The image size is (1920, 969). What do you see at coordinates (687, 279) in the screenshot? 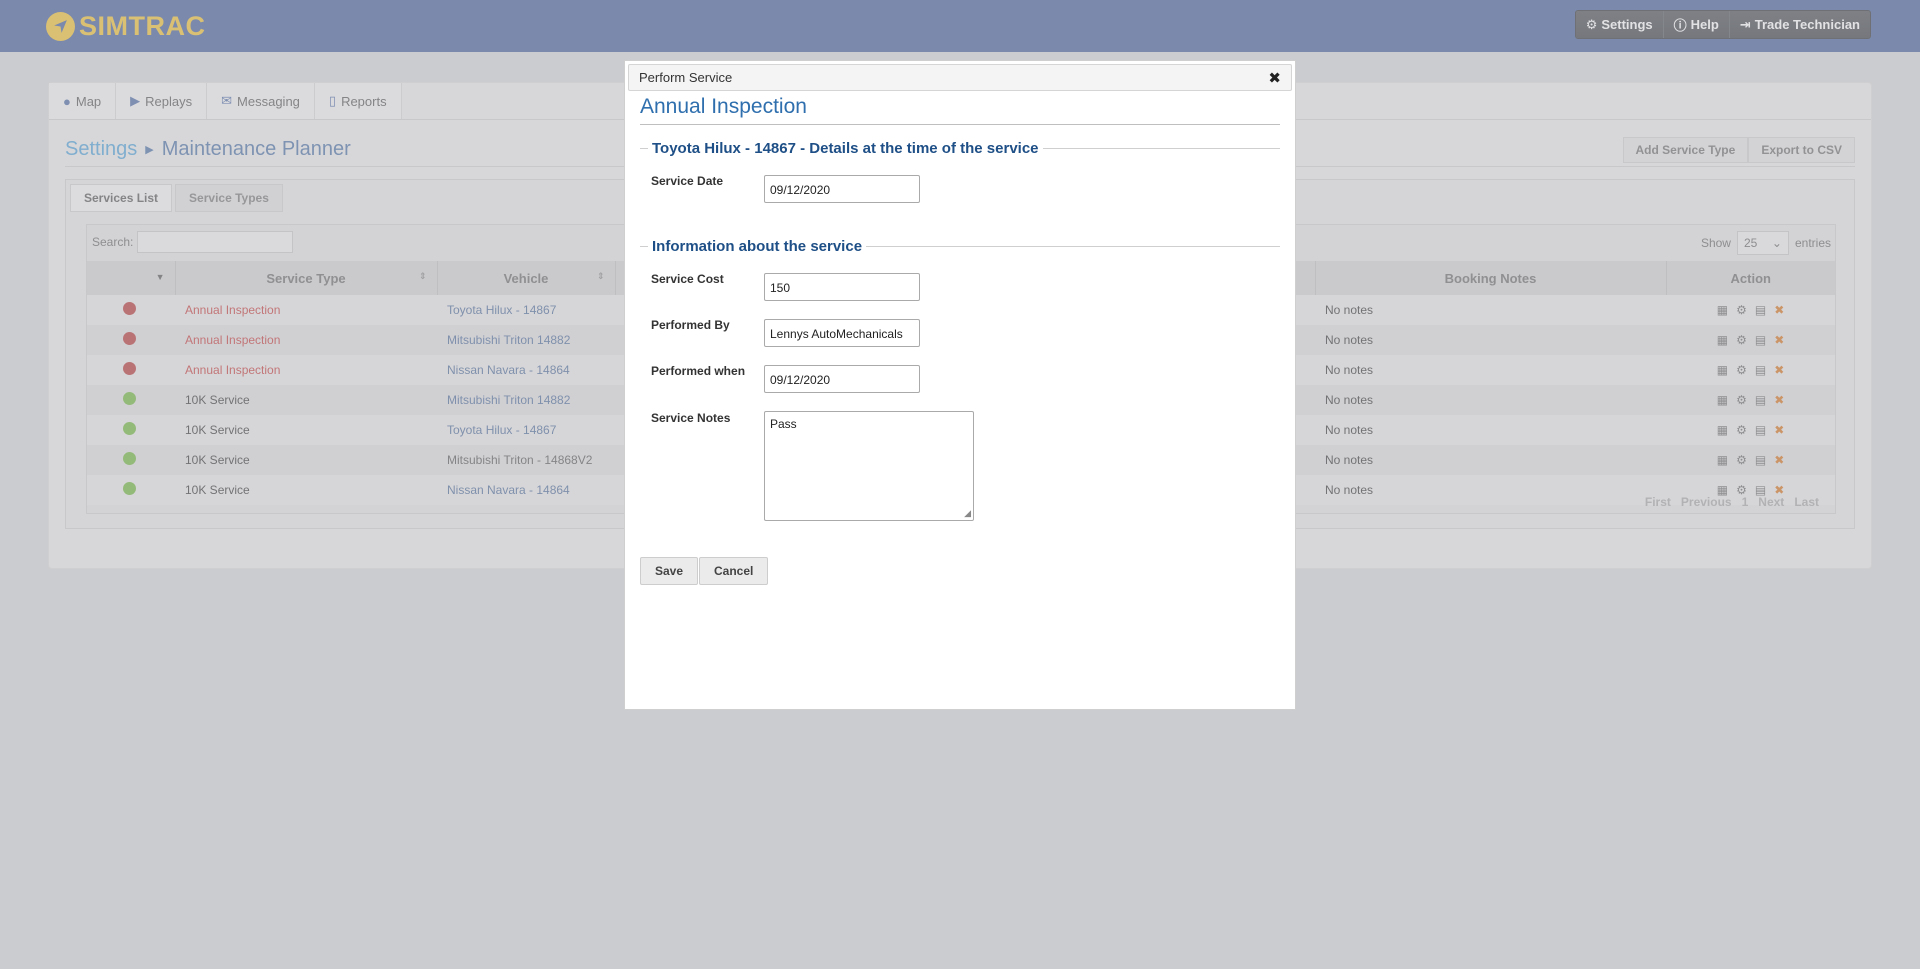
I see `service-cost-label: Service Cost` at bounding box center [687, 279].